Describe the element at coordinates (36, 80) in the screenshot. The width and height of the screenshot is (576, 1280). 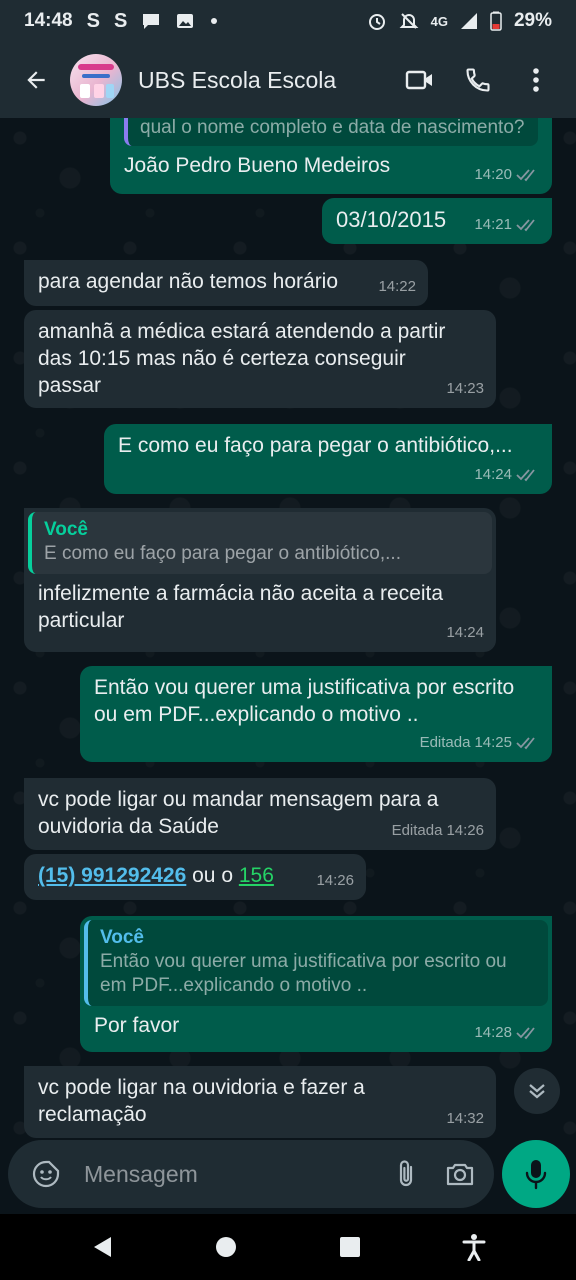
I see `back-button` at that location.